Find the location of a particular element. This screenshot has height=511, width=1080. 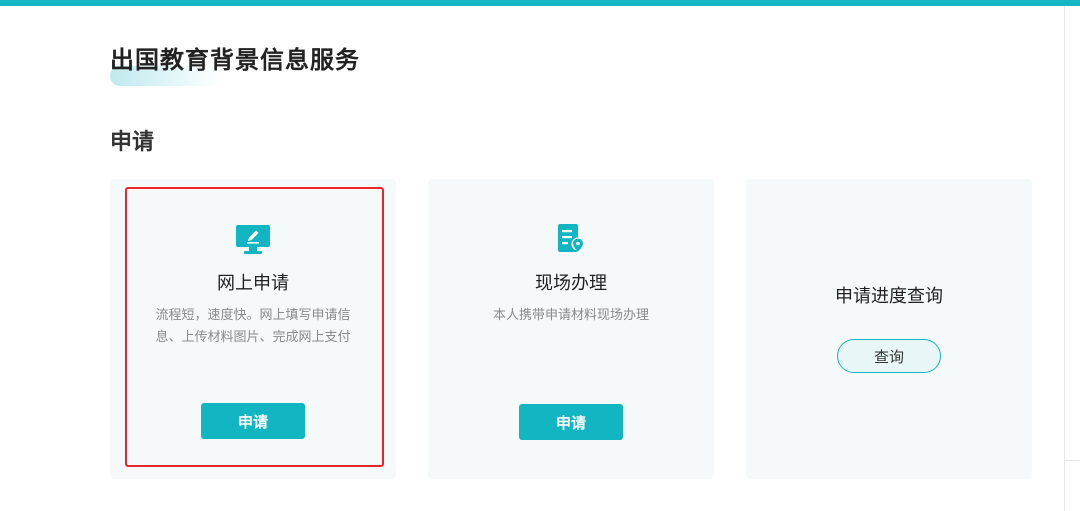

document-location-icon is located at coordinates (571, 238).